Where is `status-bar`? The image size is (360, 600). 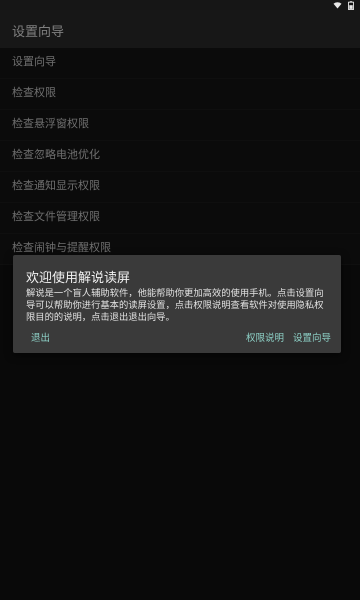 status-bar is located at coordinates (180, 5).